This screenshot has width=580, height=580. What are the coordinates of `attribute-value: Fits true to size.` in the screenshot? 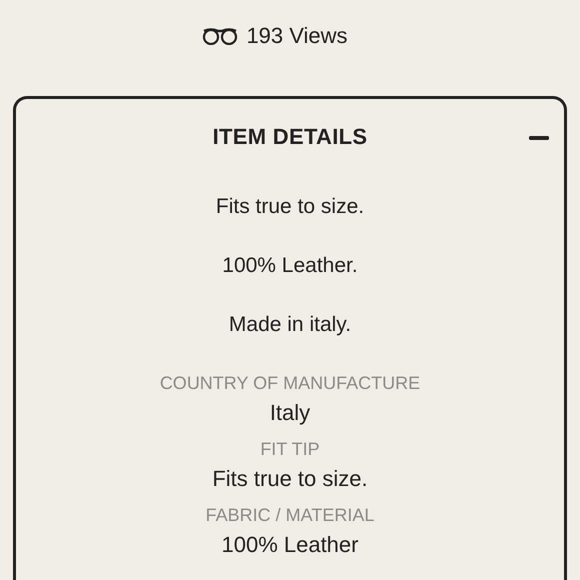 It's located at (290, 479).